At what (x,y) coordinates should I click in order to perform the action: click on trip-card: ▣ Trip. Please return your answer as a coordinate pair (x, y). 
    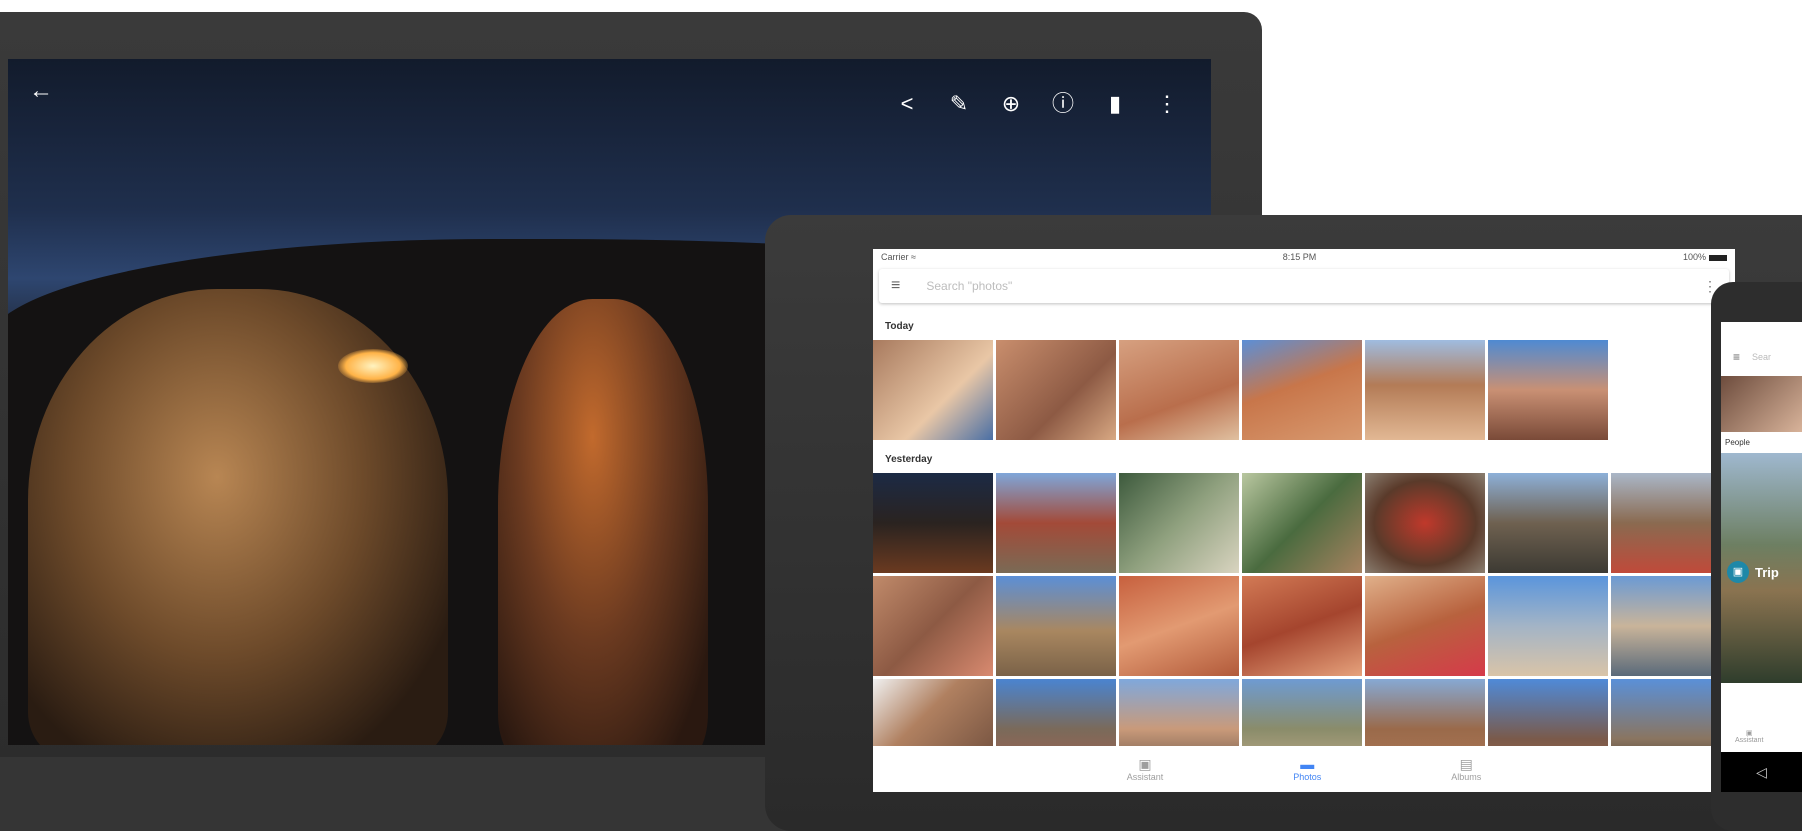
    Looking at the image, I should click on (1761, 568).